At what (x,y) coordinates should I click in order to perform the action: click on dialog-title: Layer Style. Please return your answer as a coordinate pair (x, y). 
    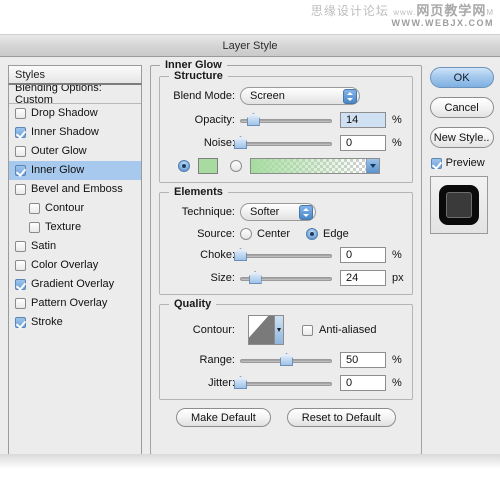
    Looking at the image, I should click on (250, 45).